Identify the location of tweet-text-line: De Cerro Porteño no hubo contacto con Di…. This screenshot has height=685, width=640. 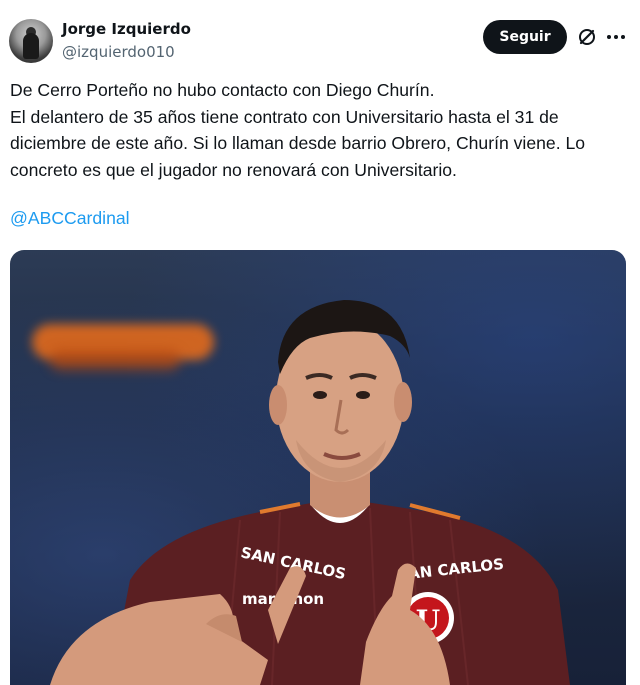
(222, 90).